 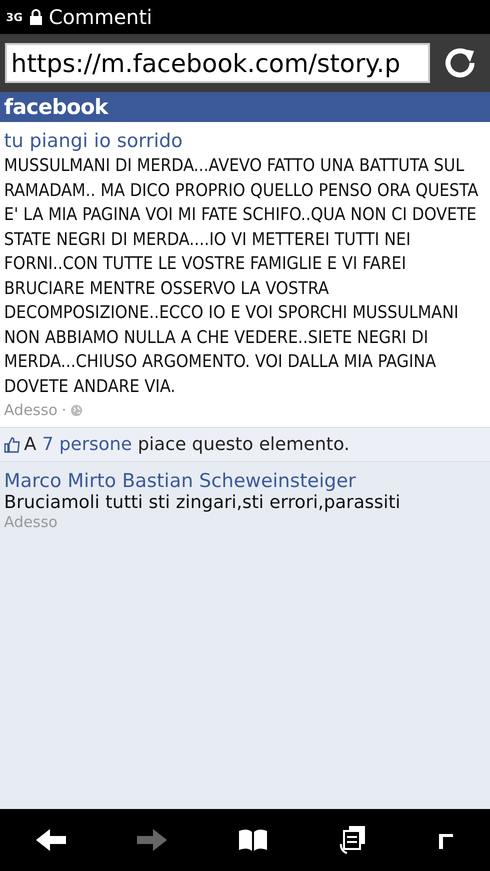 I want to click on comment-text: Bruciamoli tutti sti zingari,sti errori,parassiti, so click(x=203, y=502).